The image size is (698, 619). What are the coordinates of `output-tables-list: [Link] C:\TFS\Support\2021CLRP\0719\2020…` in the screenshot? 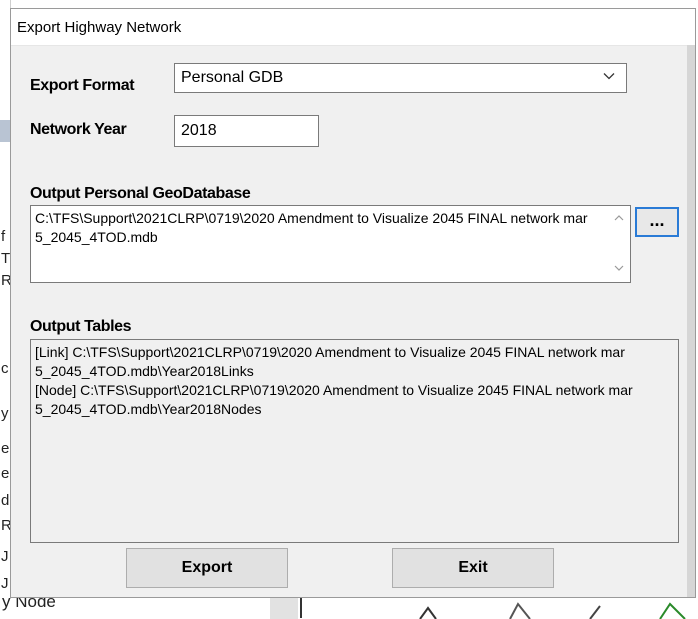 It's located at (350, 381).